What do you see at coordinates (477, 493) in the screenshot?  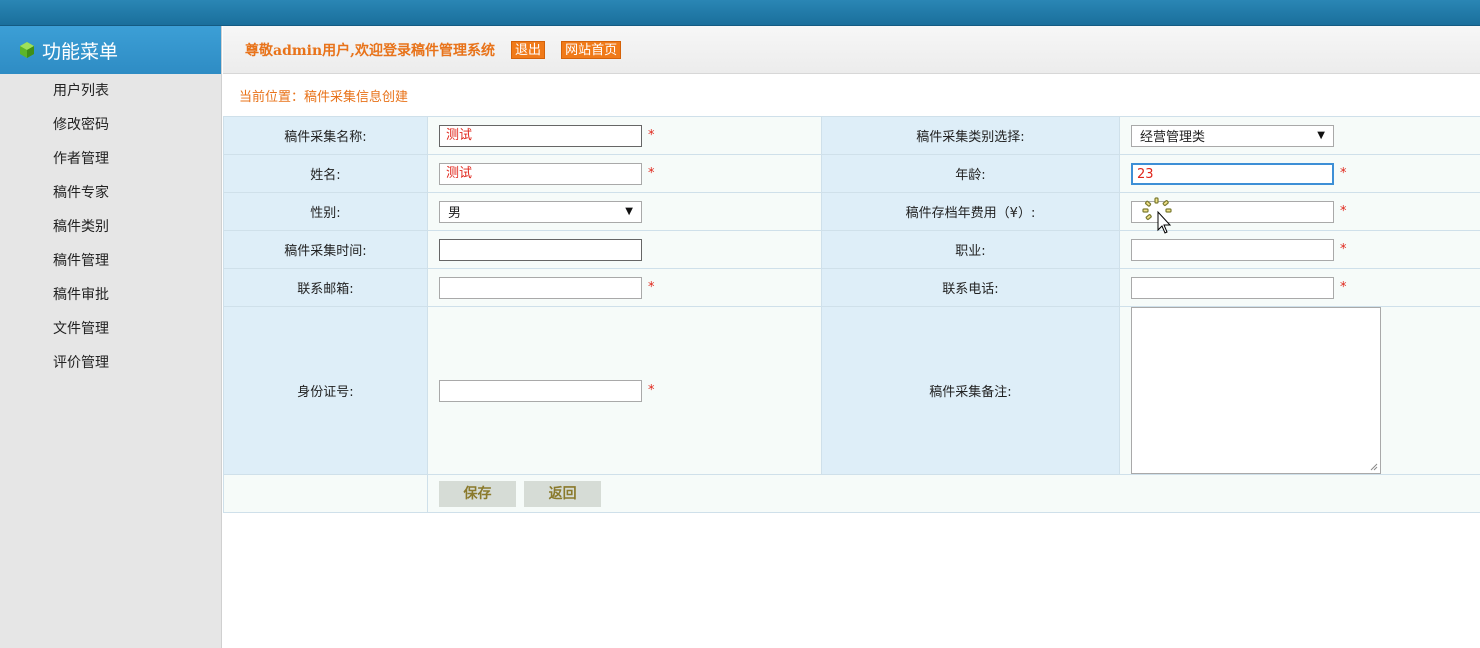 I see `save-button: 保存` at bounding box center [477, 493].